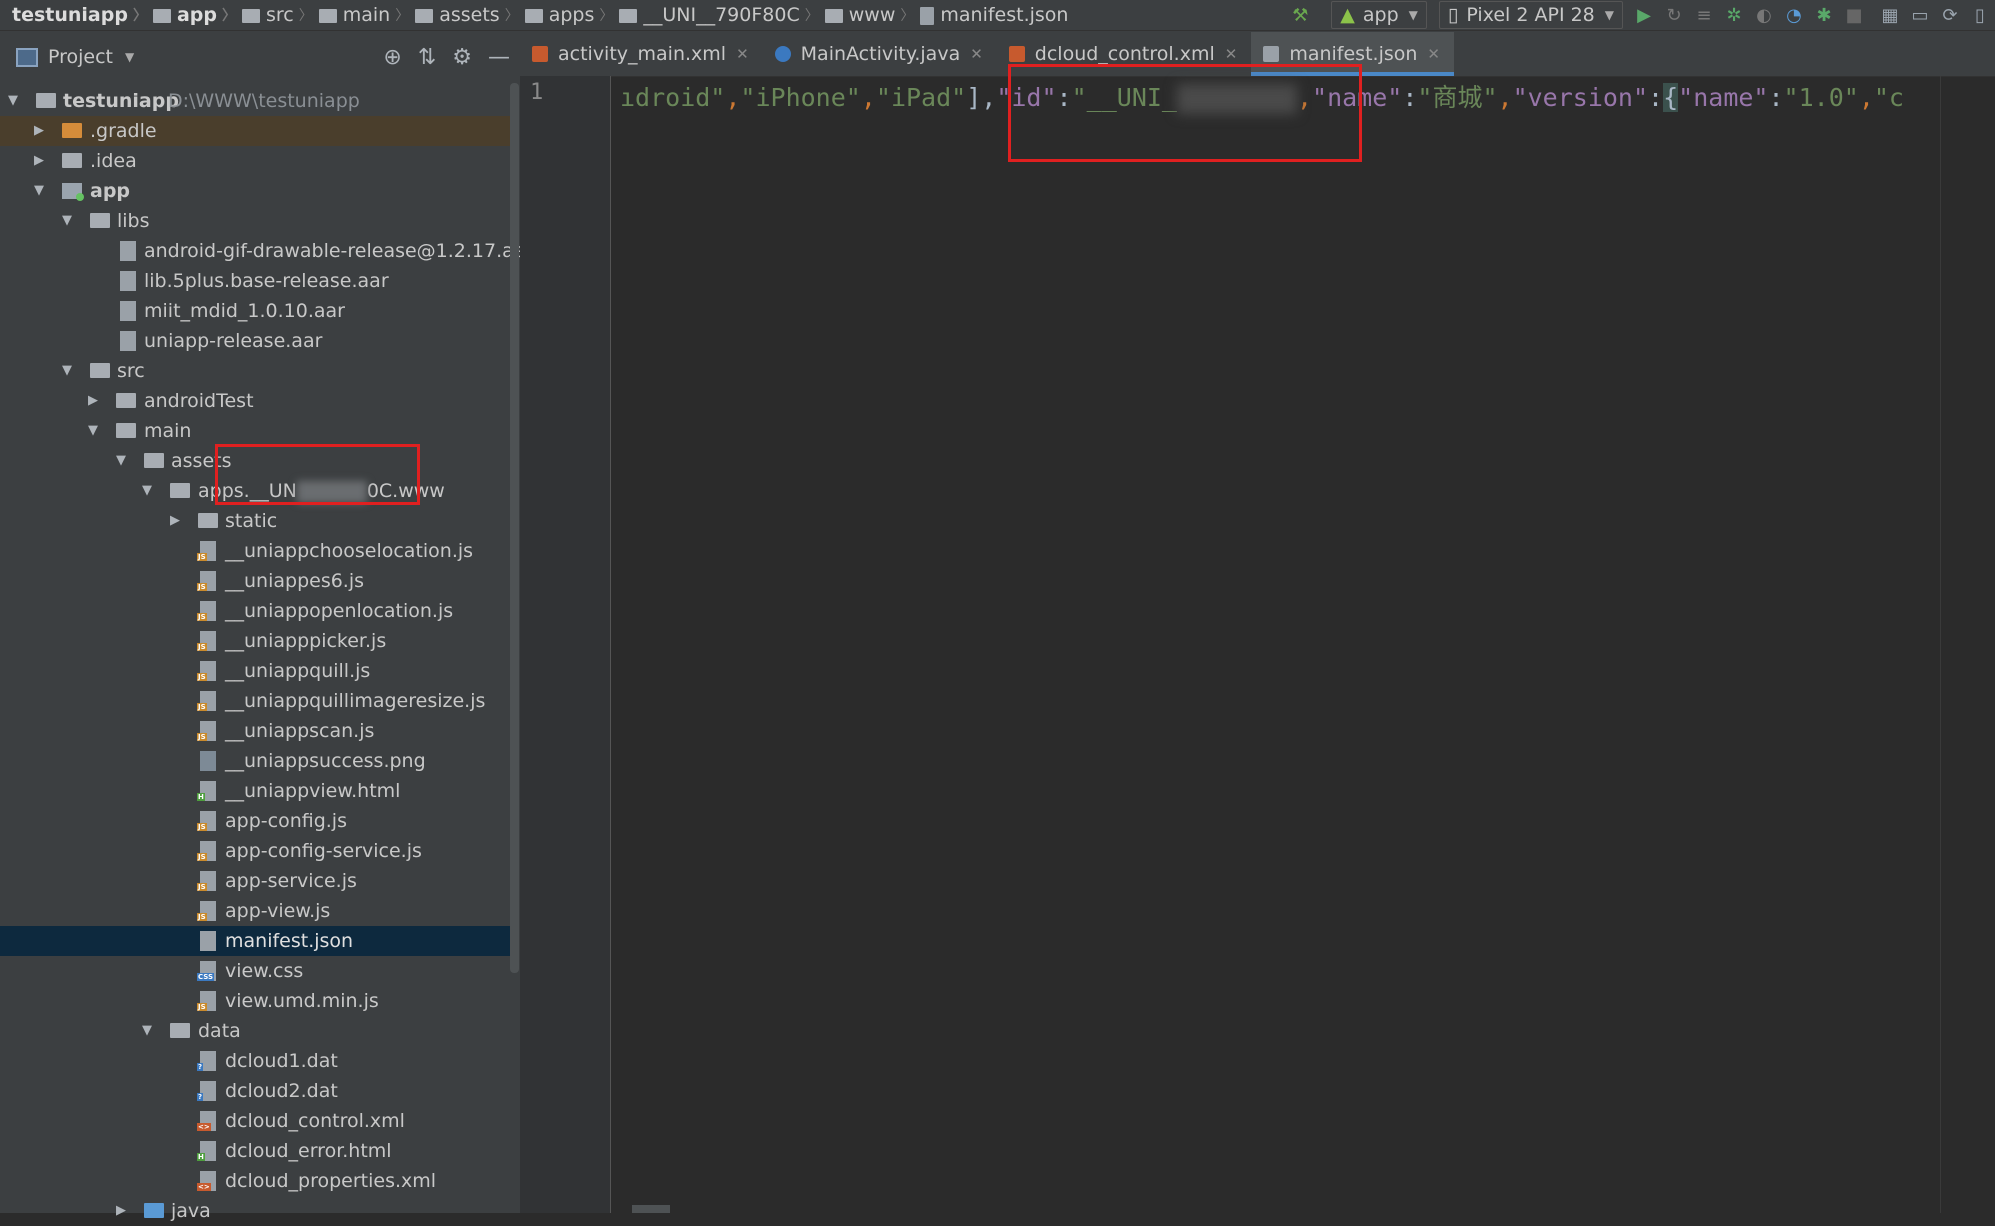 The width and height of the screenshot is (1995, 1226). Describe the element at coordinates (994, 15) in the screenshot. I see `breadcrumb-file: manifest.json` at that location.